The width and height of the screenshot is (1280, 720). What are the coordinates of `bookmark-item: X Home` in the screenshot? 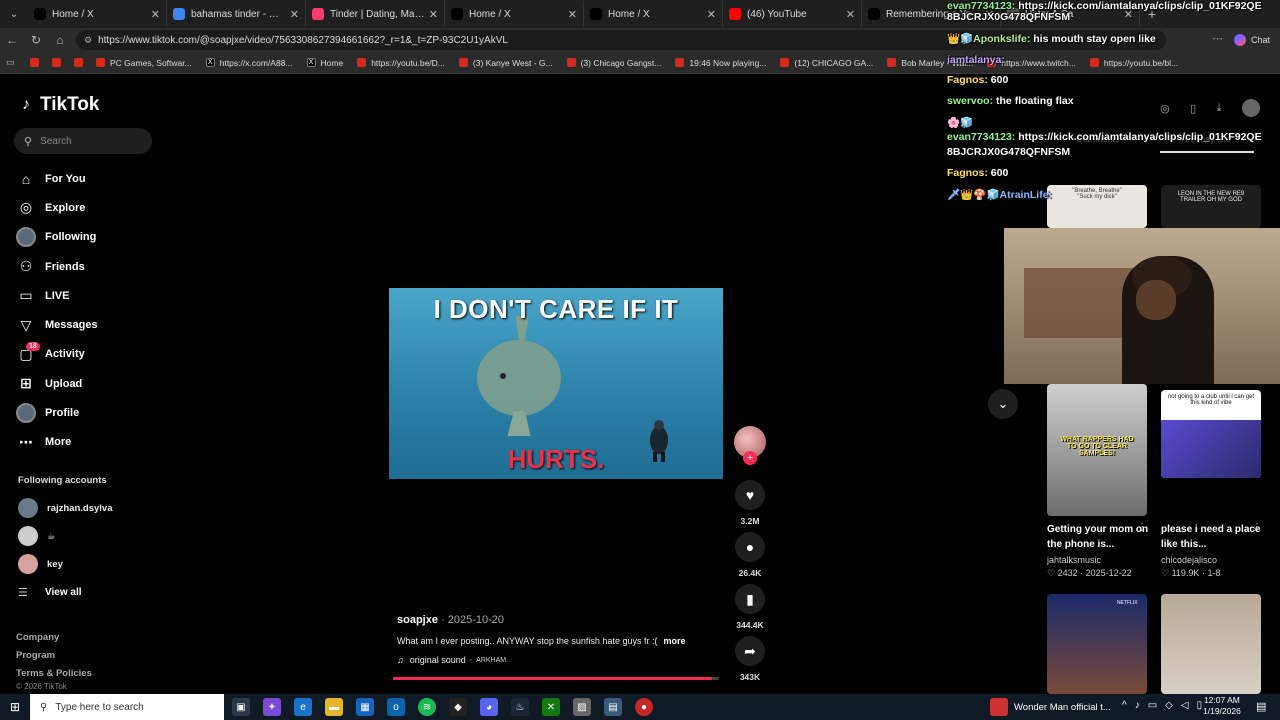 It's located at (324, 63).